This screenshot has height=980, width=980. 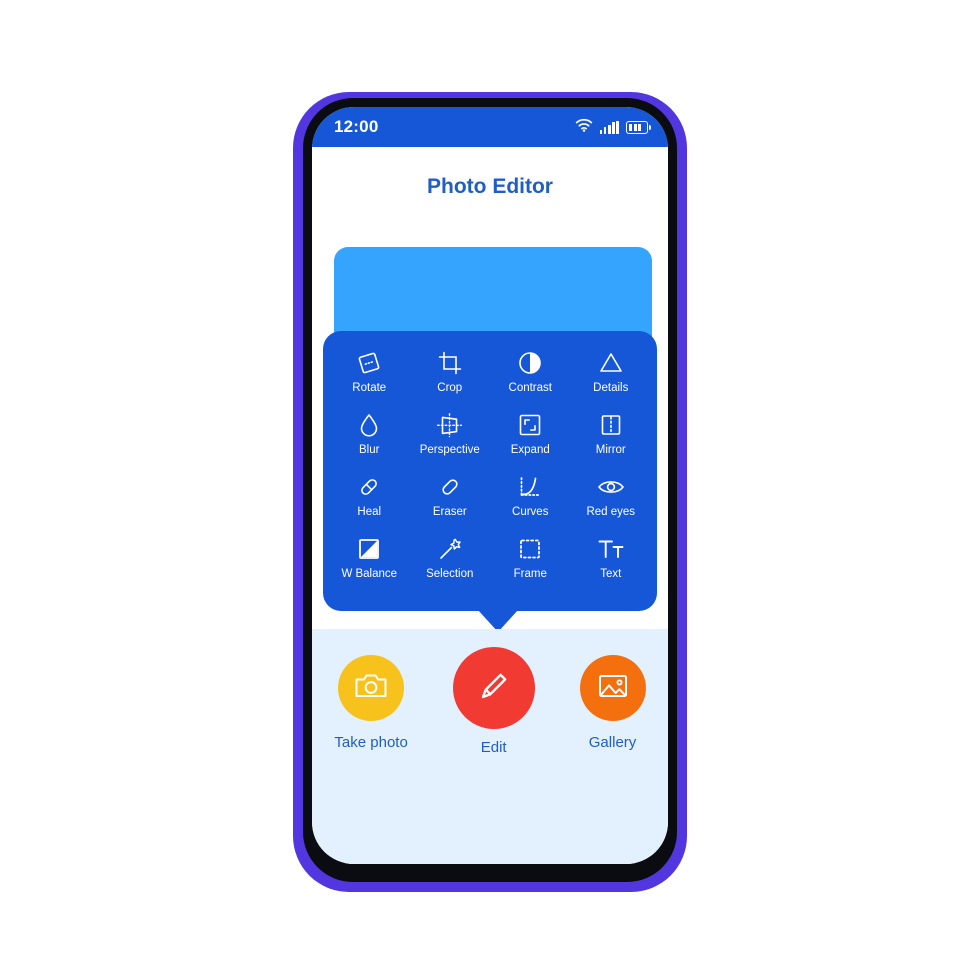 What do you see at coordinates (449, 450) in the screenshot?
I see `tool-label: Perspective` at bounding box center [449, 450].